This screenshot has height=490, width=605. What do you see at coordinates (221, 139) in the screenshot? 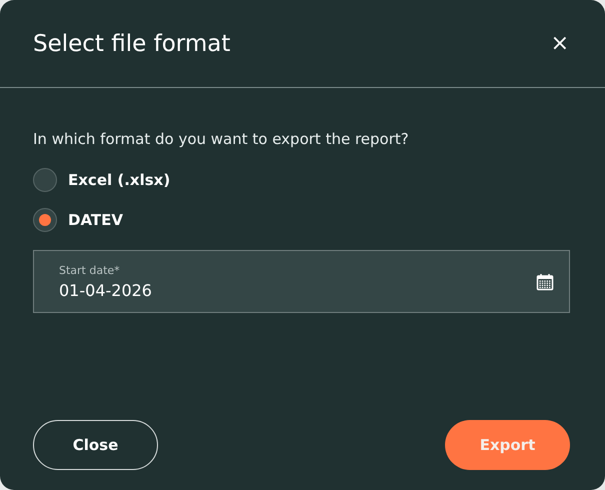
I see `question-text: In which format do you want to export the report?` at bounding box center [221, 139].